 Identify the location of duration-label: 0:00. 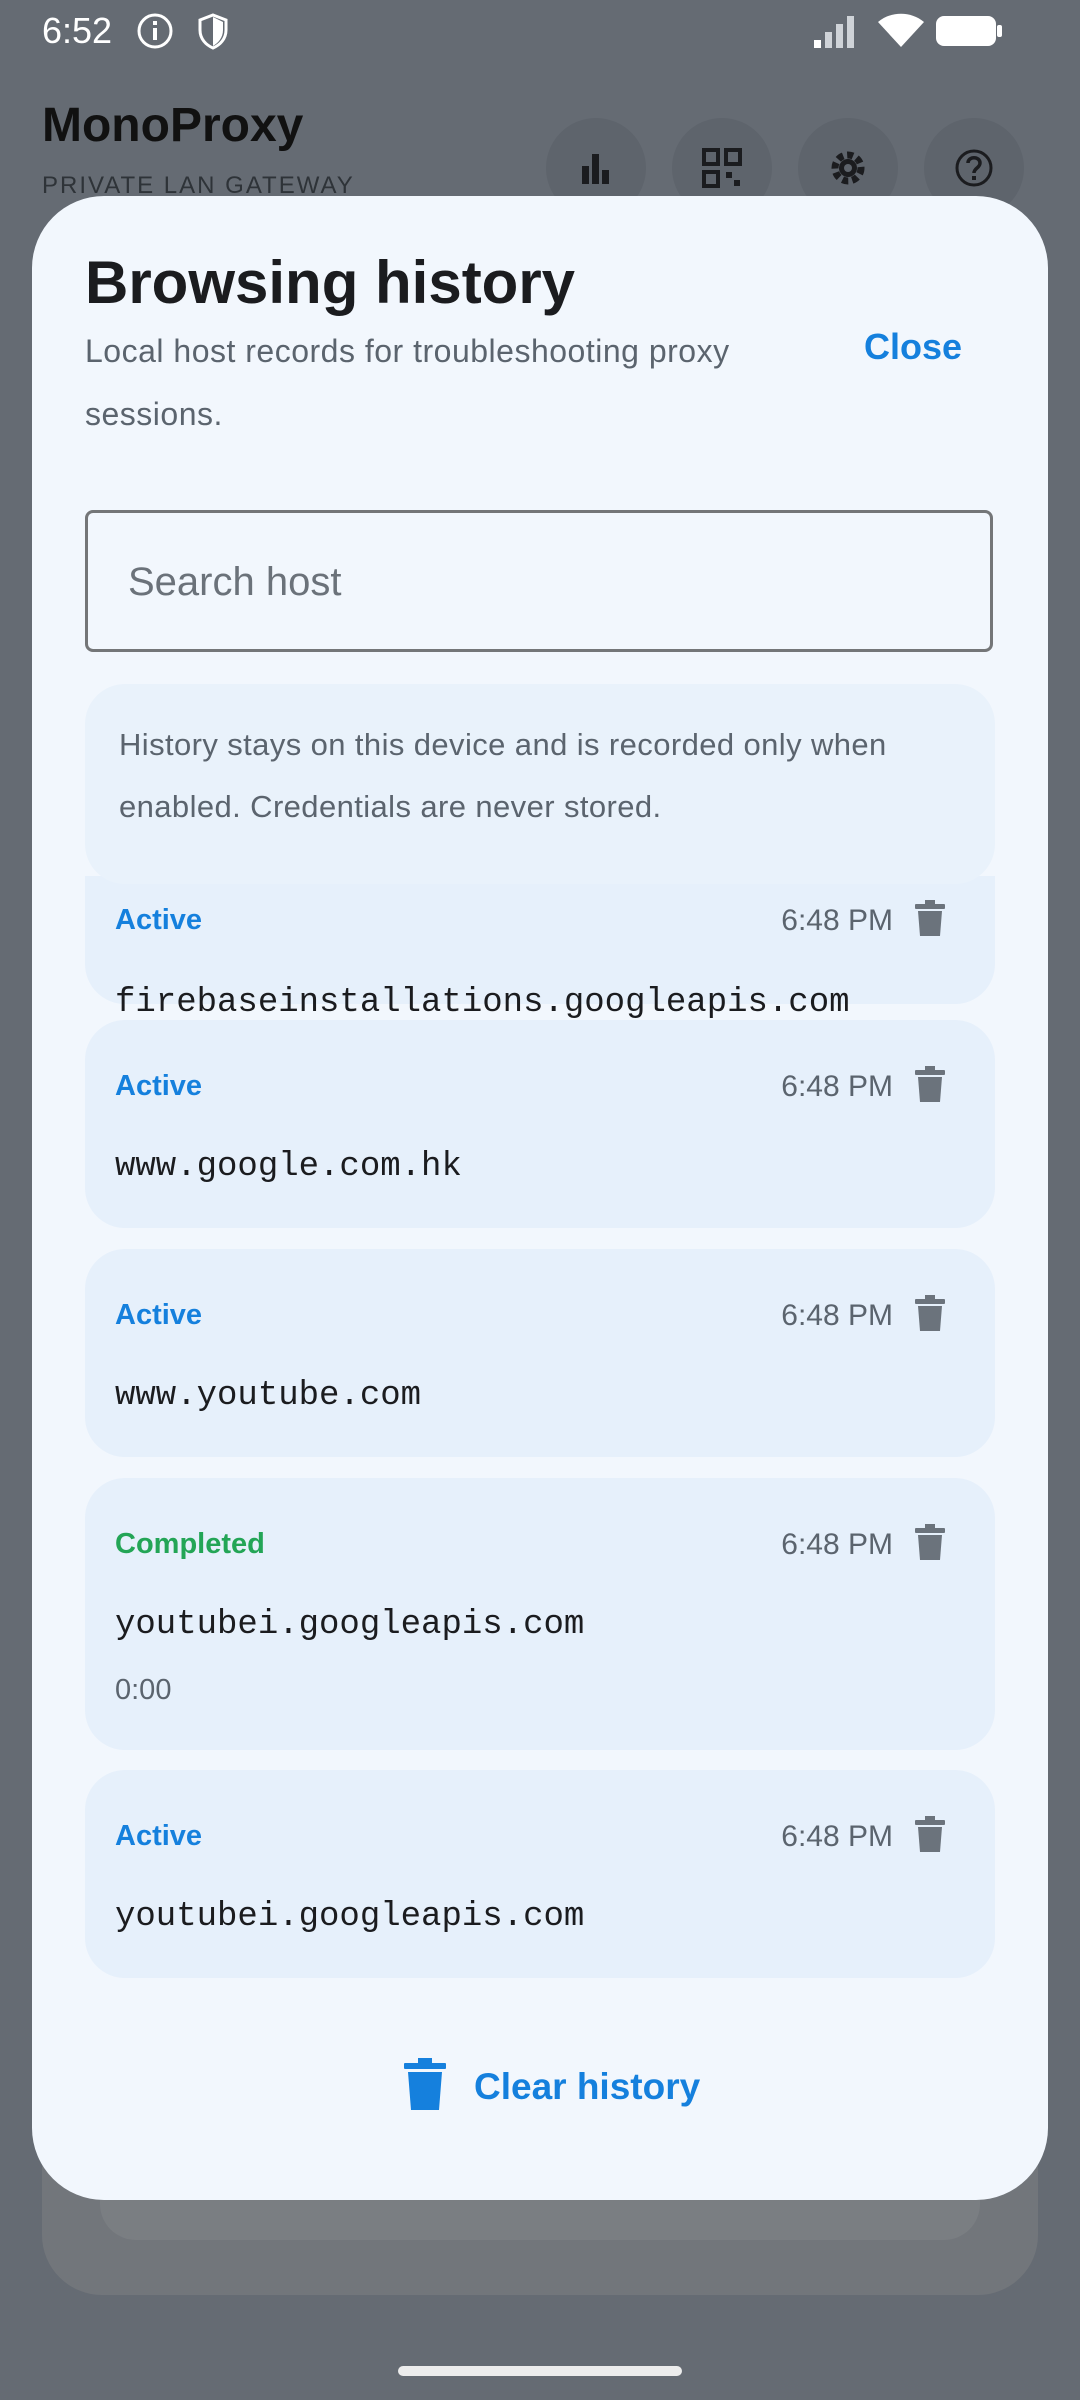
(143, 1690).